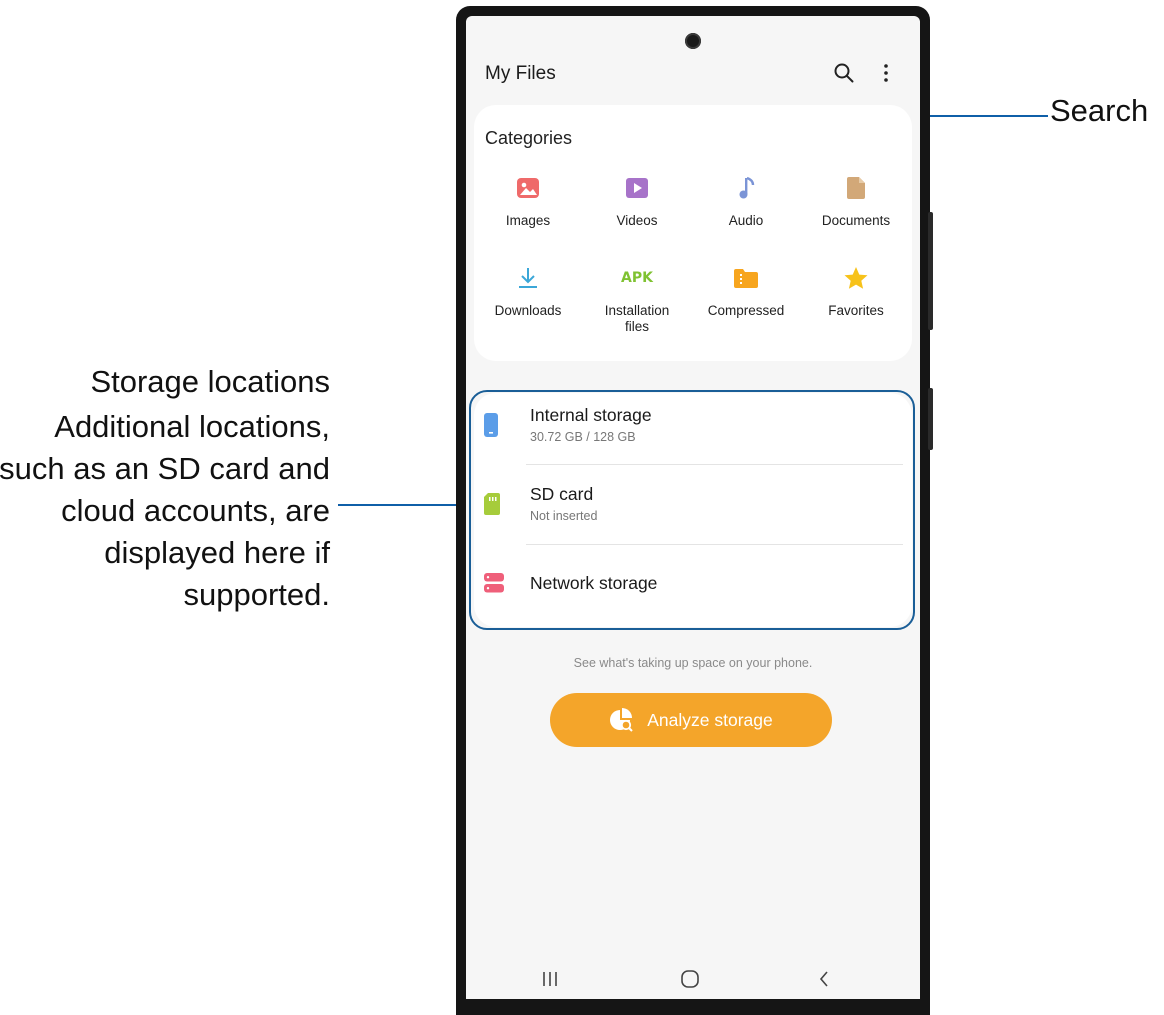  What do you see at coordinates (528, 310) in the screenshot?
I see `category-label: Downloads` at bounding box center [528, 310].